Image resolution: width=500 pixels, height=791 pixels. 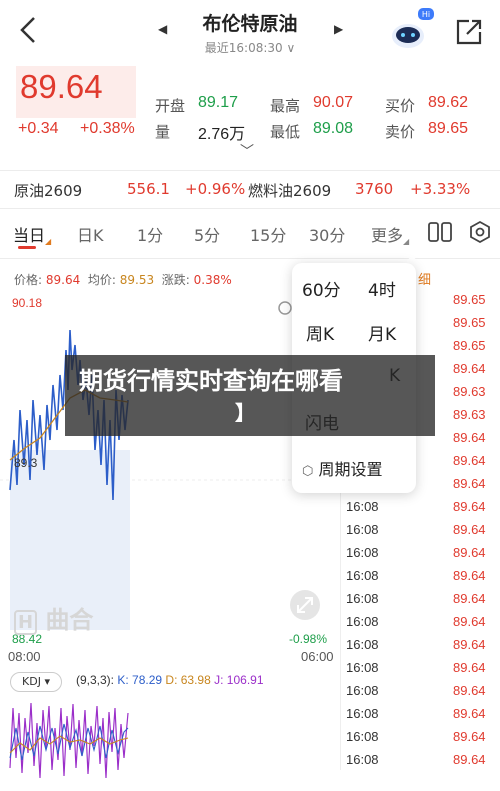 What do you see at coordinates (327, 234) in the screenshot?
I see `tab-30min: 30分` at bounding box center [327, 234].